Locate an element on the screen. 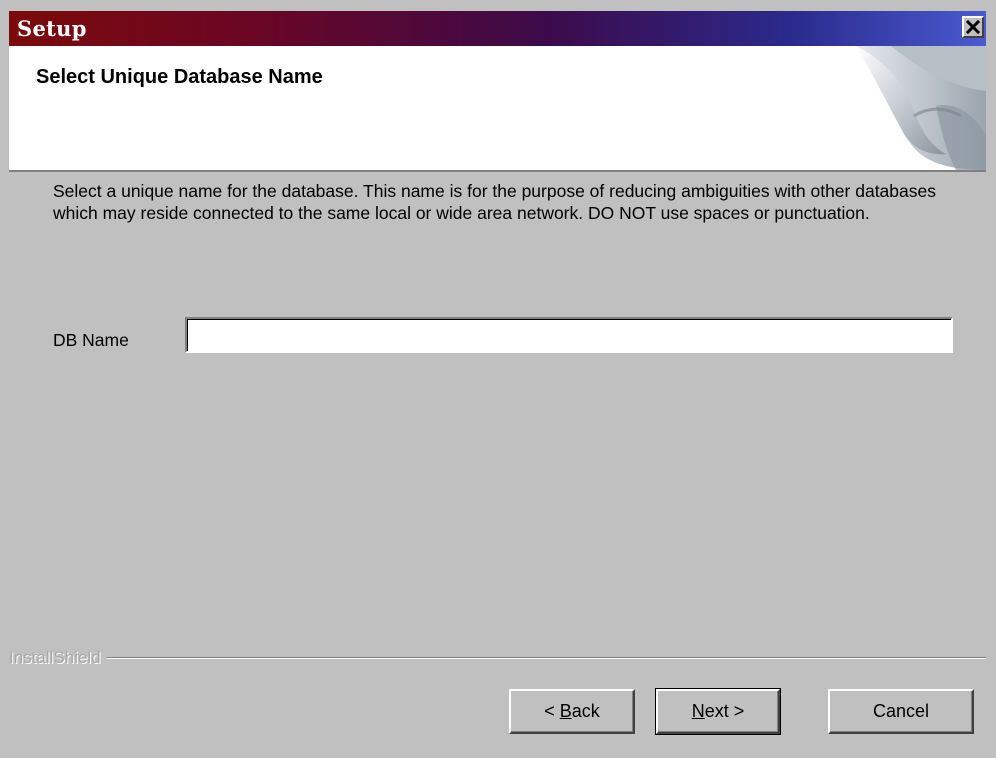  next-button-rest: ext > is located at coordinates (724, 711).